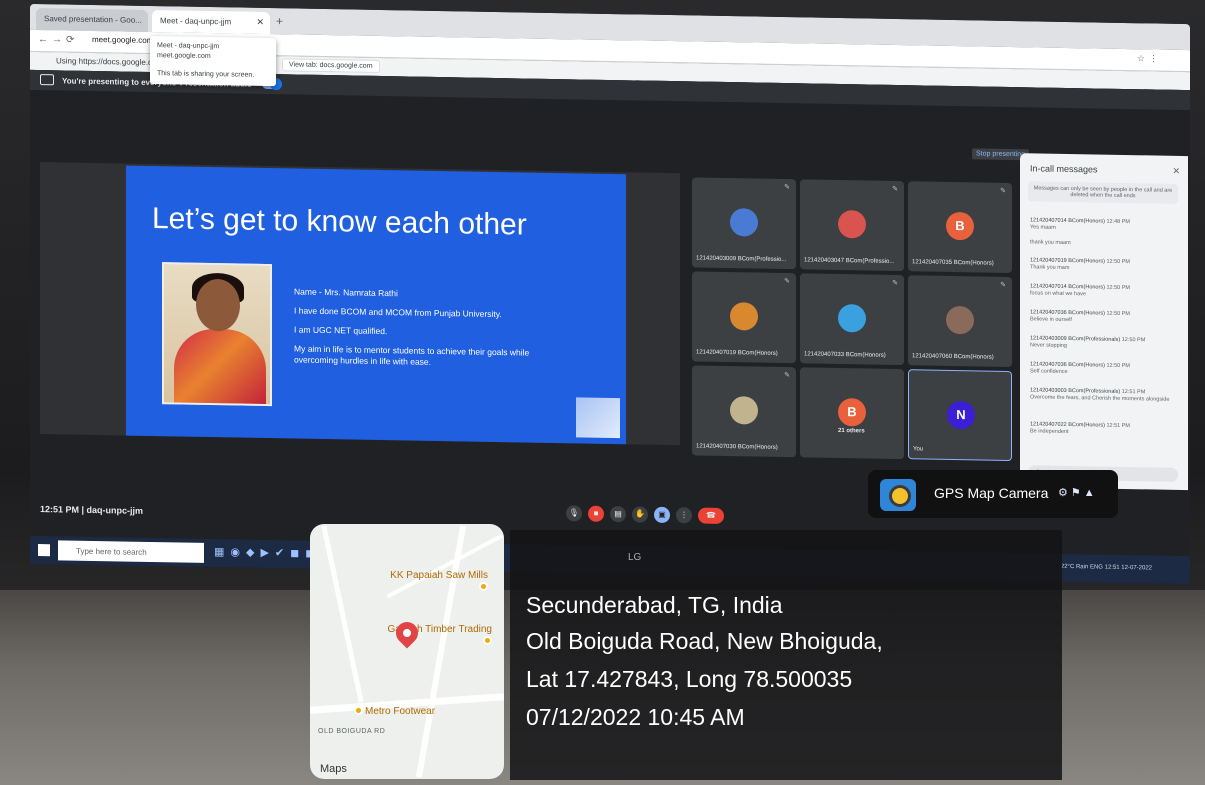 This screenshot has width=1205, height=785. I want to click on more-options-icon: ⋮, so click(684, 515).